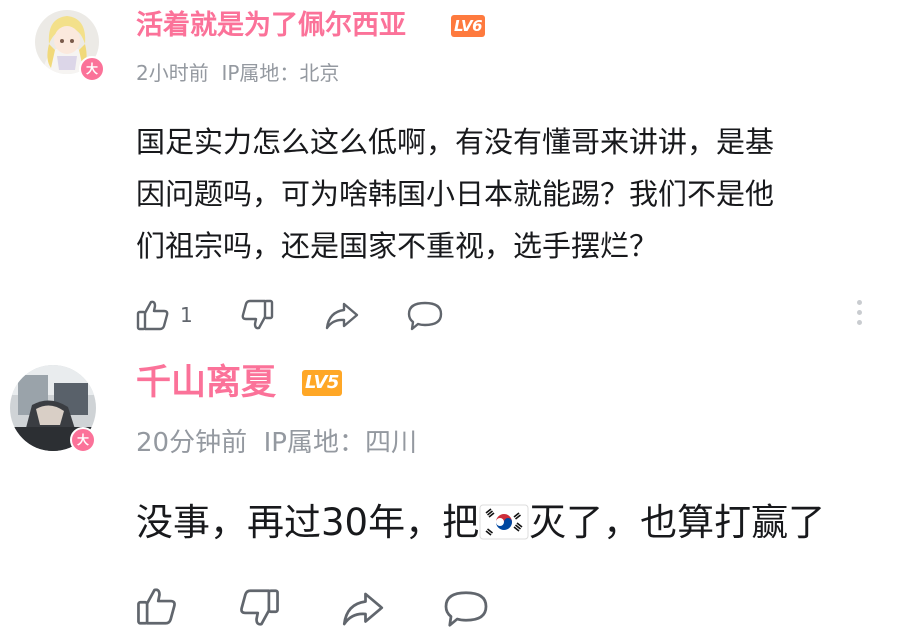  Describe the element at coordinates (280, 73) in the screenshot. I see `ip-location: IP属地：北京` at that location.